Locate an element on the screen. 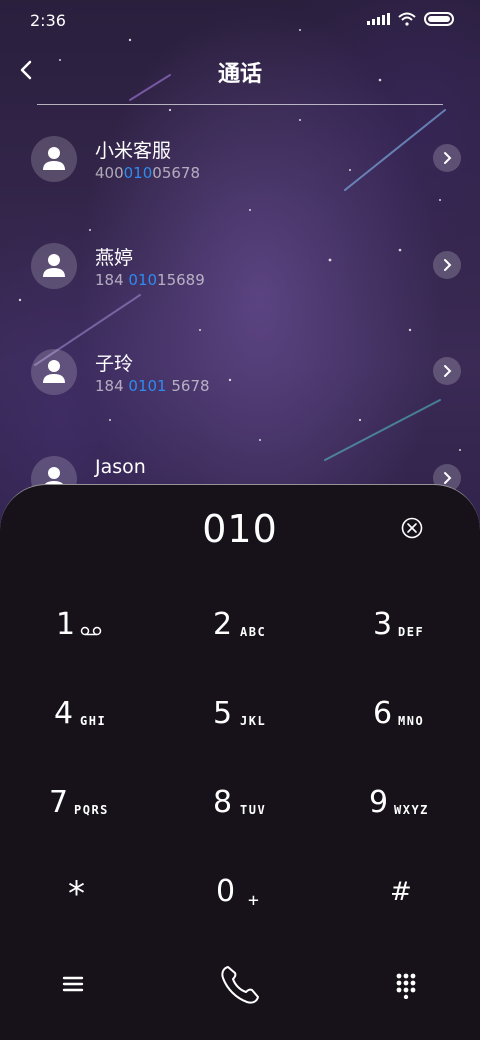 Image resolution: width=480 pixels, height=1040 pixels. key-9: 9 WXYZ is located at coordinates (424, 812).